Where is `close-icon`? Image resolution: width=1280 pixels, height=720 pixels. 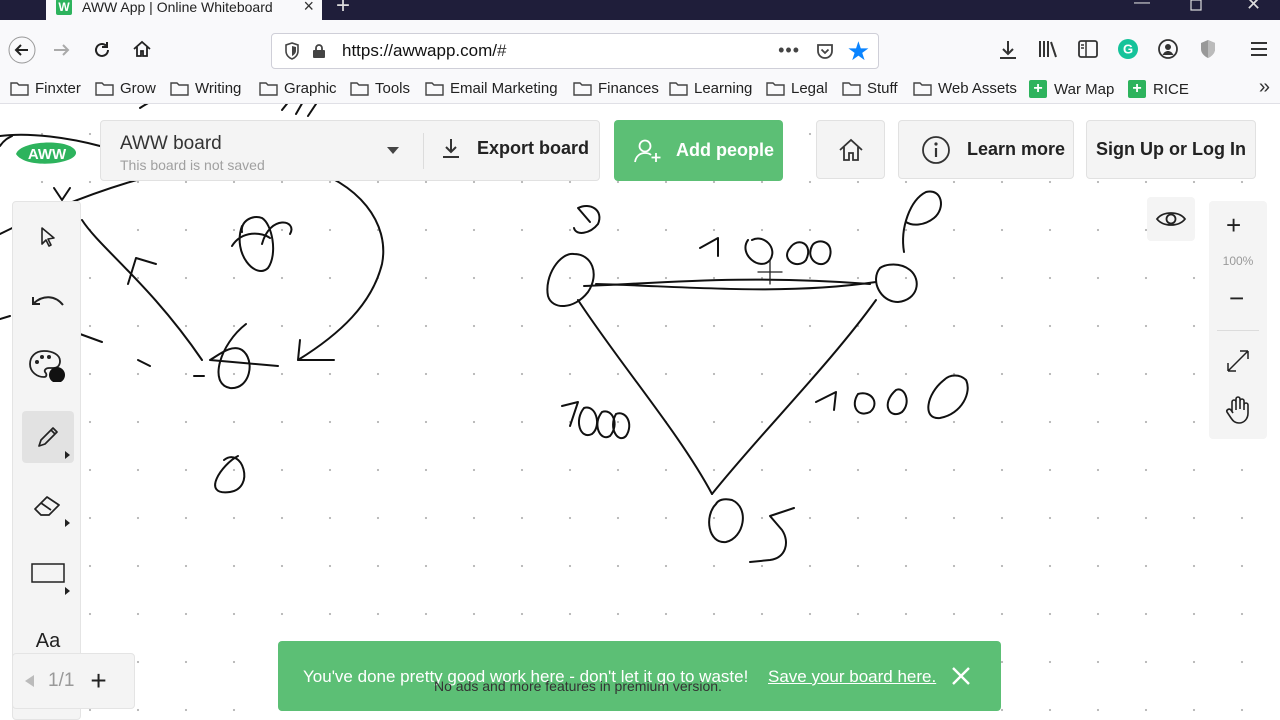 close-icon is located at coordinates (961, 676).